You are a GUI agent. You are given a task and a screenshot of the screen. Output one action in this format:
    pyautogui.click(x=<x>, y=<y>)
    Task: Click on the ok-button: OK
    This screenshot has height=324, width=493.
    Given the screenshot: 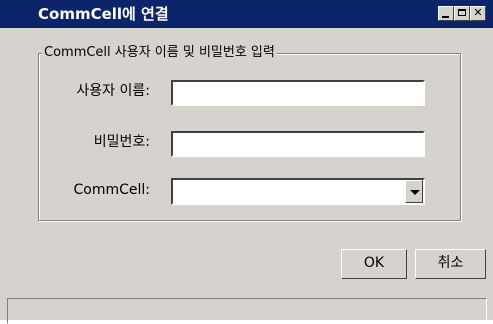 What is the action you would take?
    pyautogui.click(x=374, y=264)
    